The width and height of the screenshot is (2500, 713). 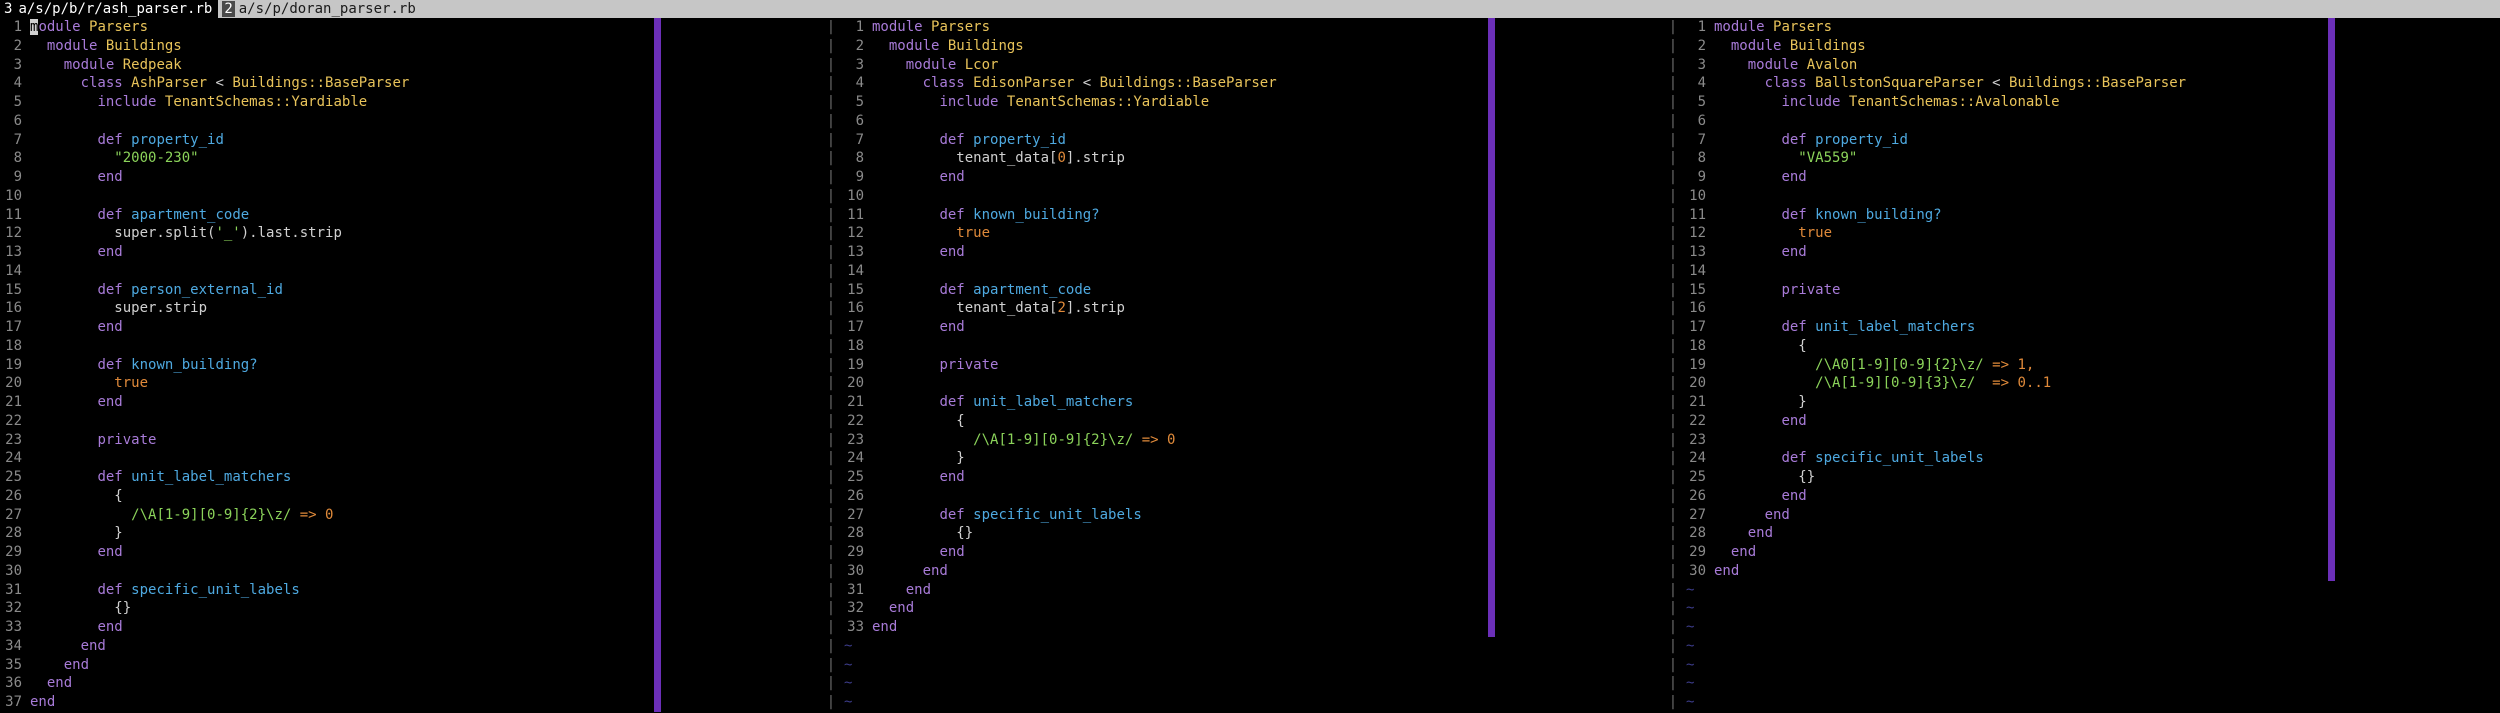 What do you see at coordinates (2092, 515) in the screenshot?
I see `code-line: 27 end` at bounding box center [2092, 515].